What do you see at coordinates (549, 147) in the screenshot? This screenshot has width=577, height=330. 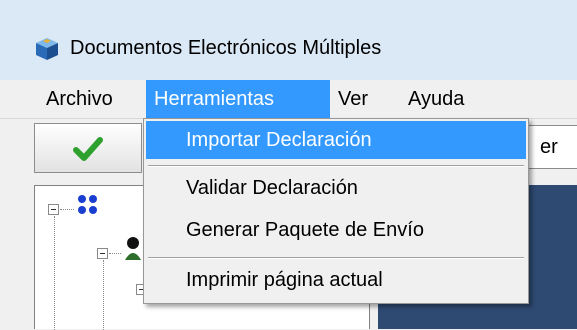 I see `combo-text: er` at bounding box center [549, 147].